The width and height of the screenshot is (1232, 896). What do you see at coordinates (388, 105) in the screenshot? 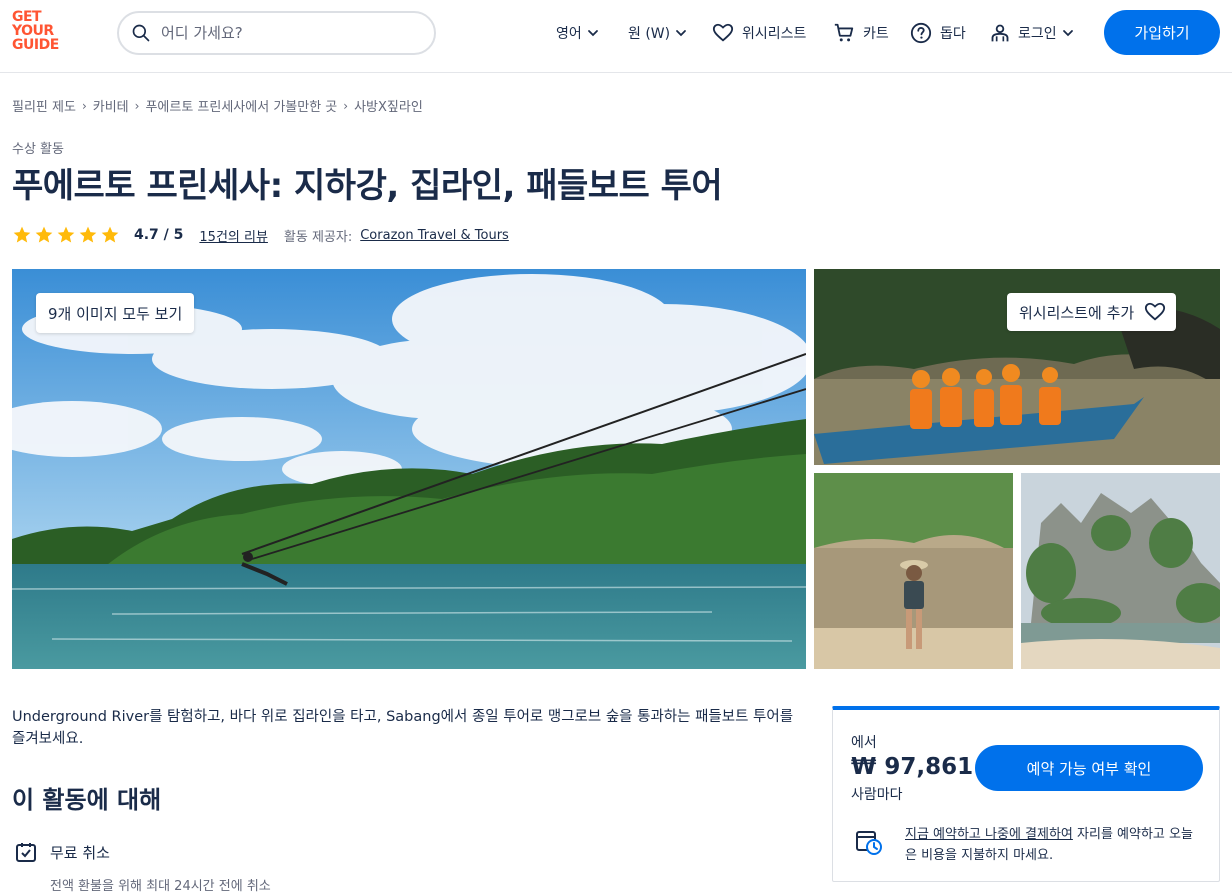
I see `breadcrumb-item: 사방X짚라인` at bounding box center [388, 105].